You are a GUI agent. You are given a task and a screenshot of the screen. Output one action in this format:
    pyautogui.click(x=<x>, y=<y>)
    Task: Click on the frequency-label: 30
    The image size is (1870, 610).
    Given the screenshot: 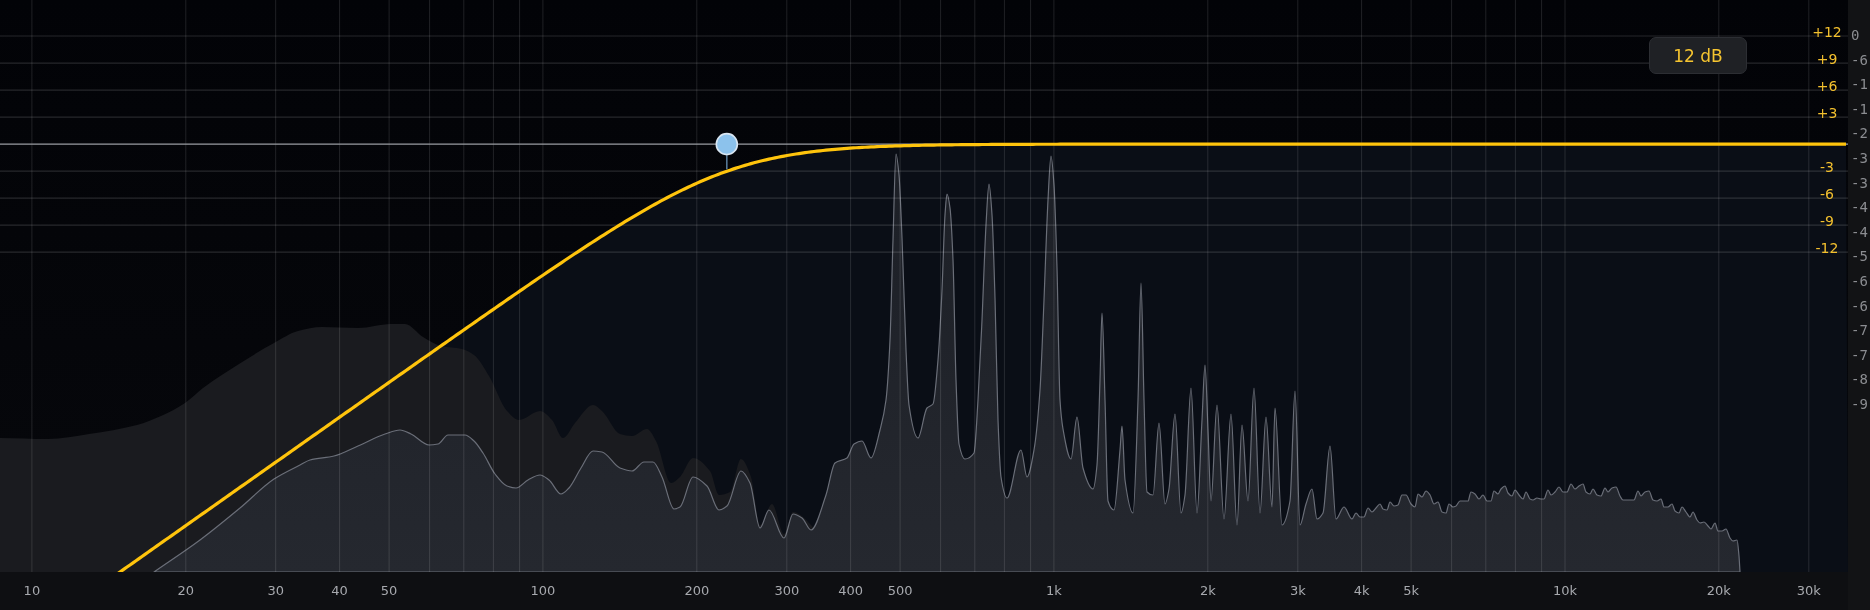 What is the action you would take?
    pyautogui.click(x=275, y=591)
    